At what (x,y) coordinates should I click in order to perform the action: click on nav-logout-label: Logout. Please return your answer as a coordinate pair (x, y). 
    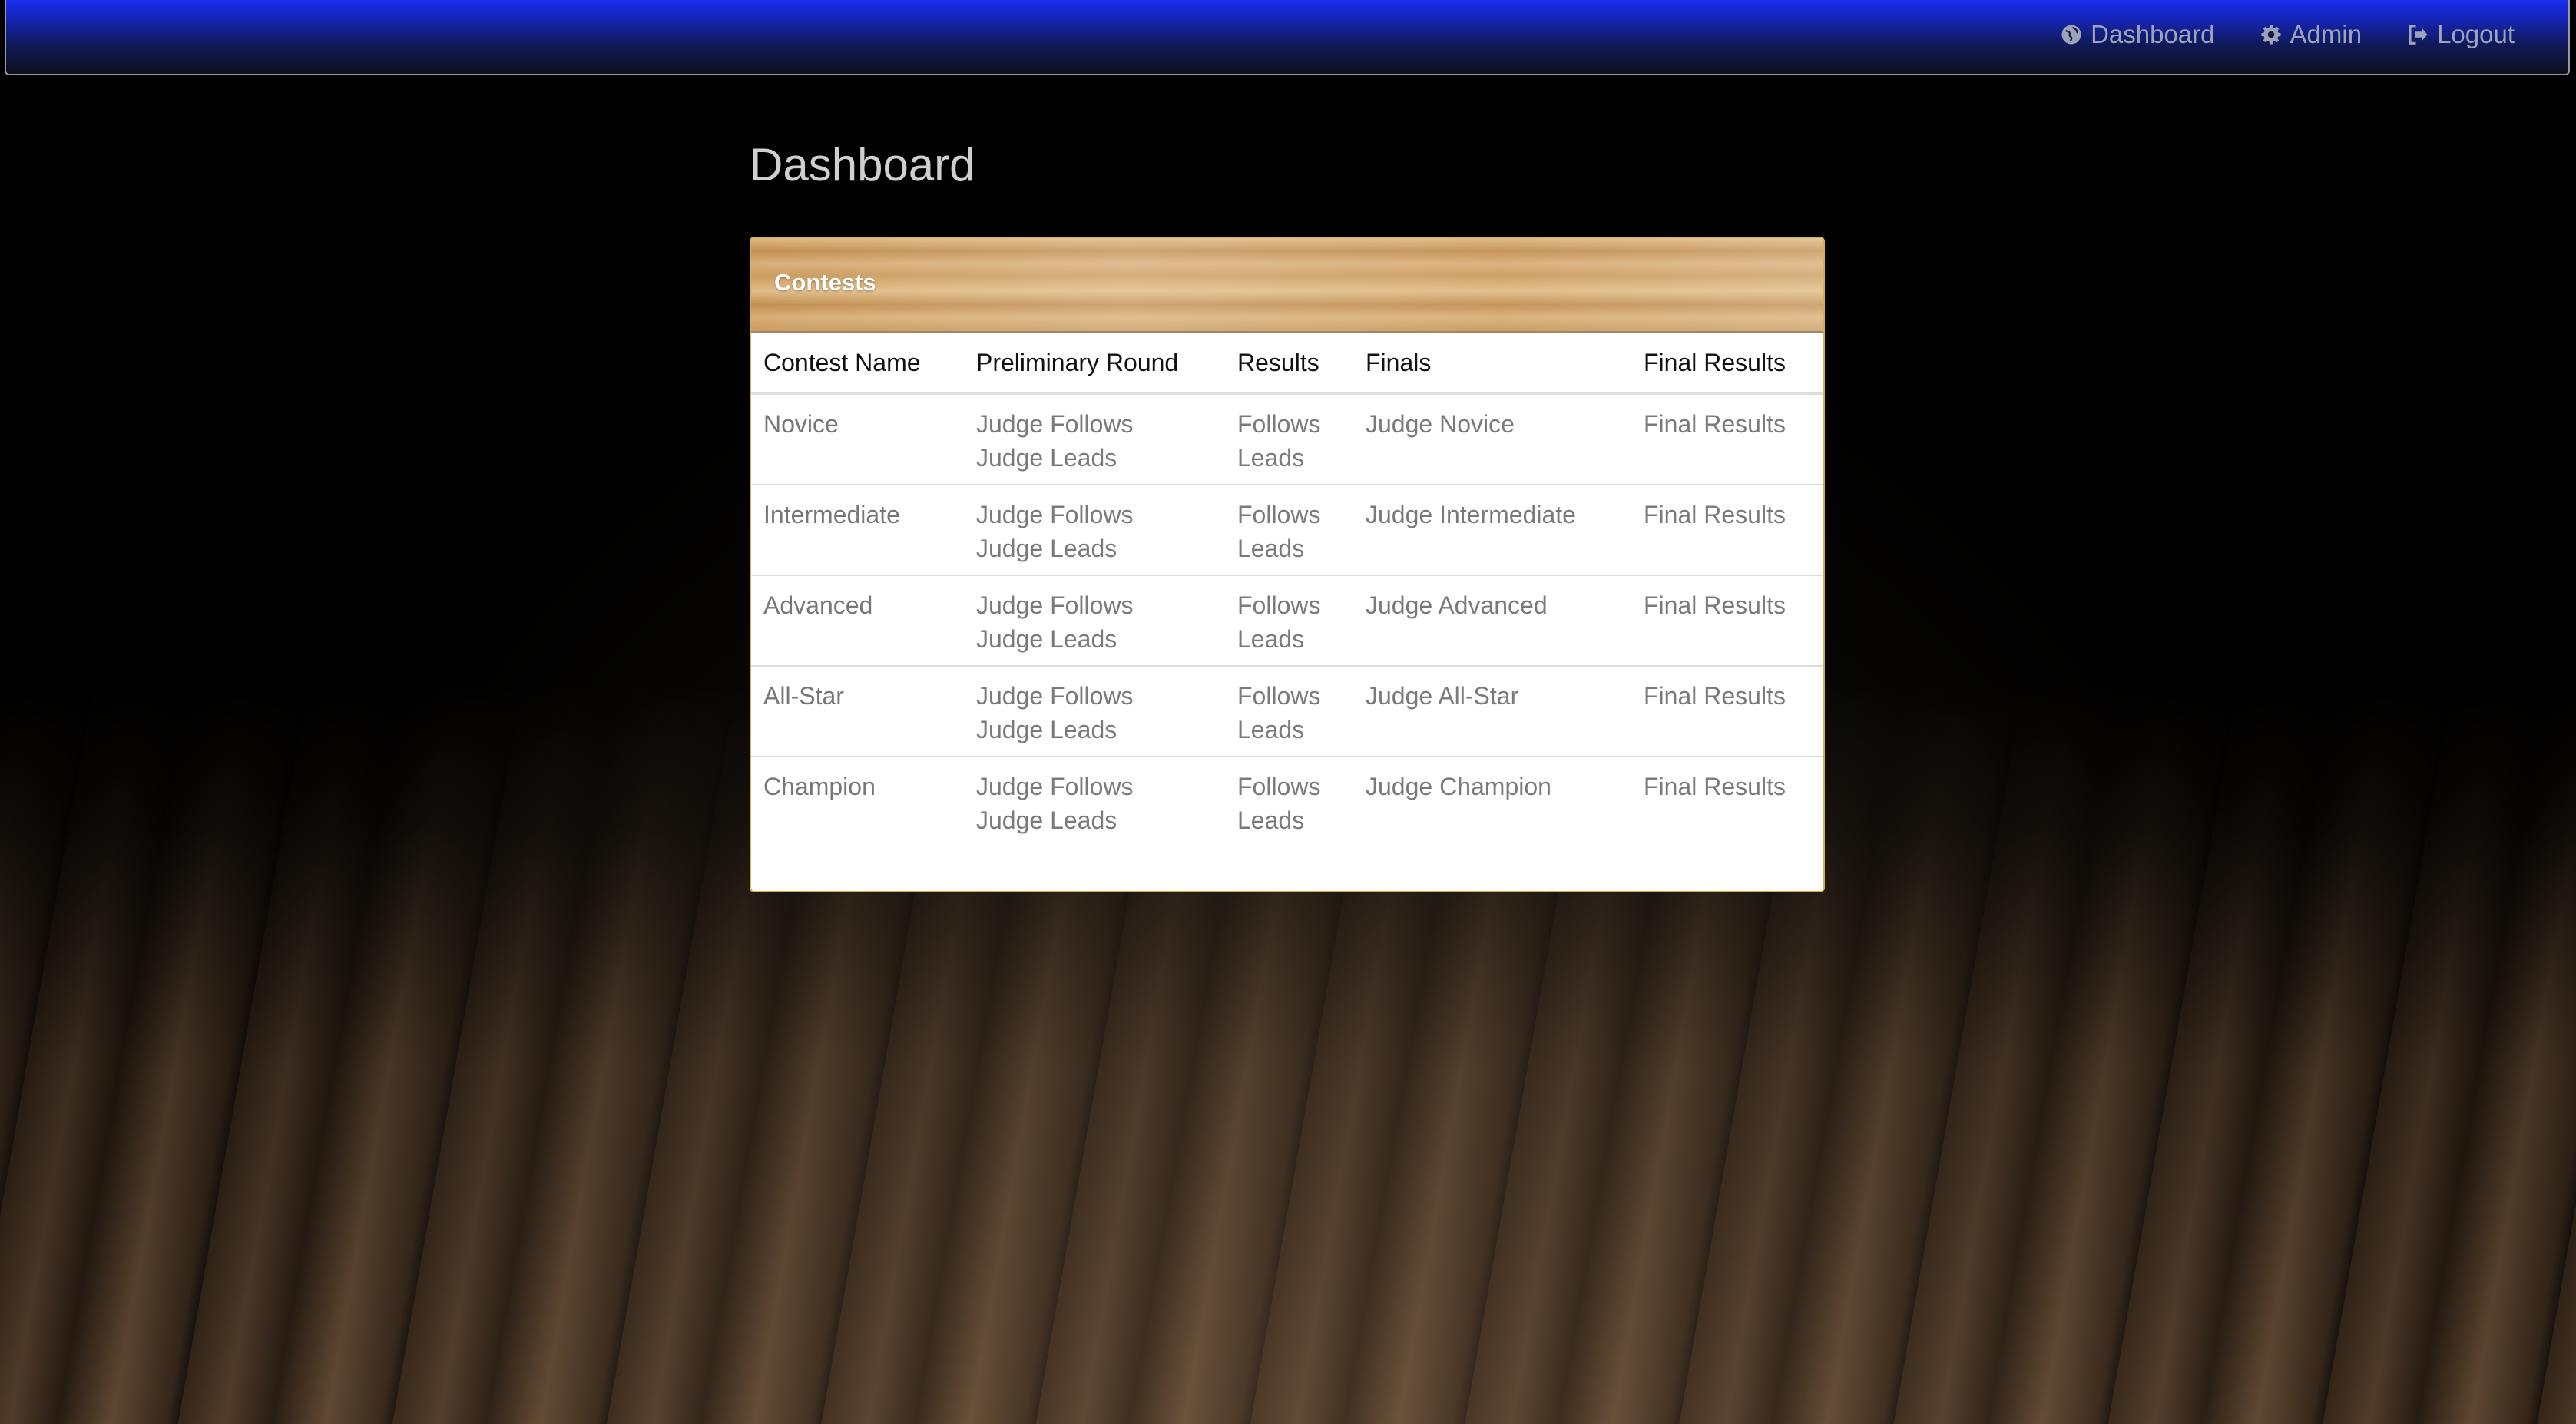
    Looking at the image, I should click on (2476, 34).